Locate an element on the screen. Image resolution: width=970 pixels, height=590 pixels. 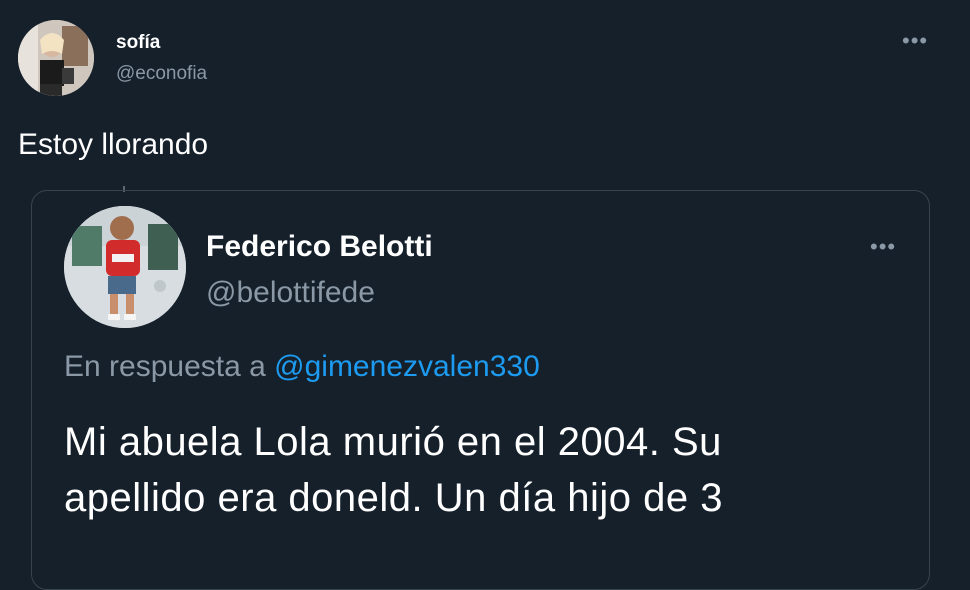
quoted-author-handle: @belottifede is located at coordinates (290, 293).